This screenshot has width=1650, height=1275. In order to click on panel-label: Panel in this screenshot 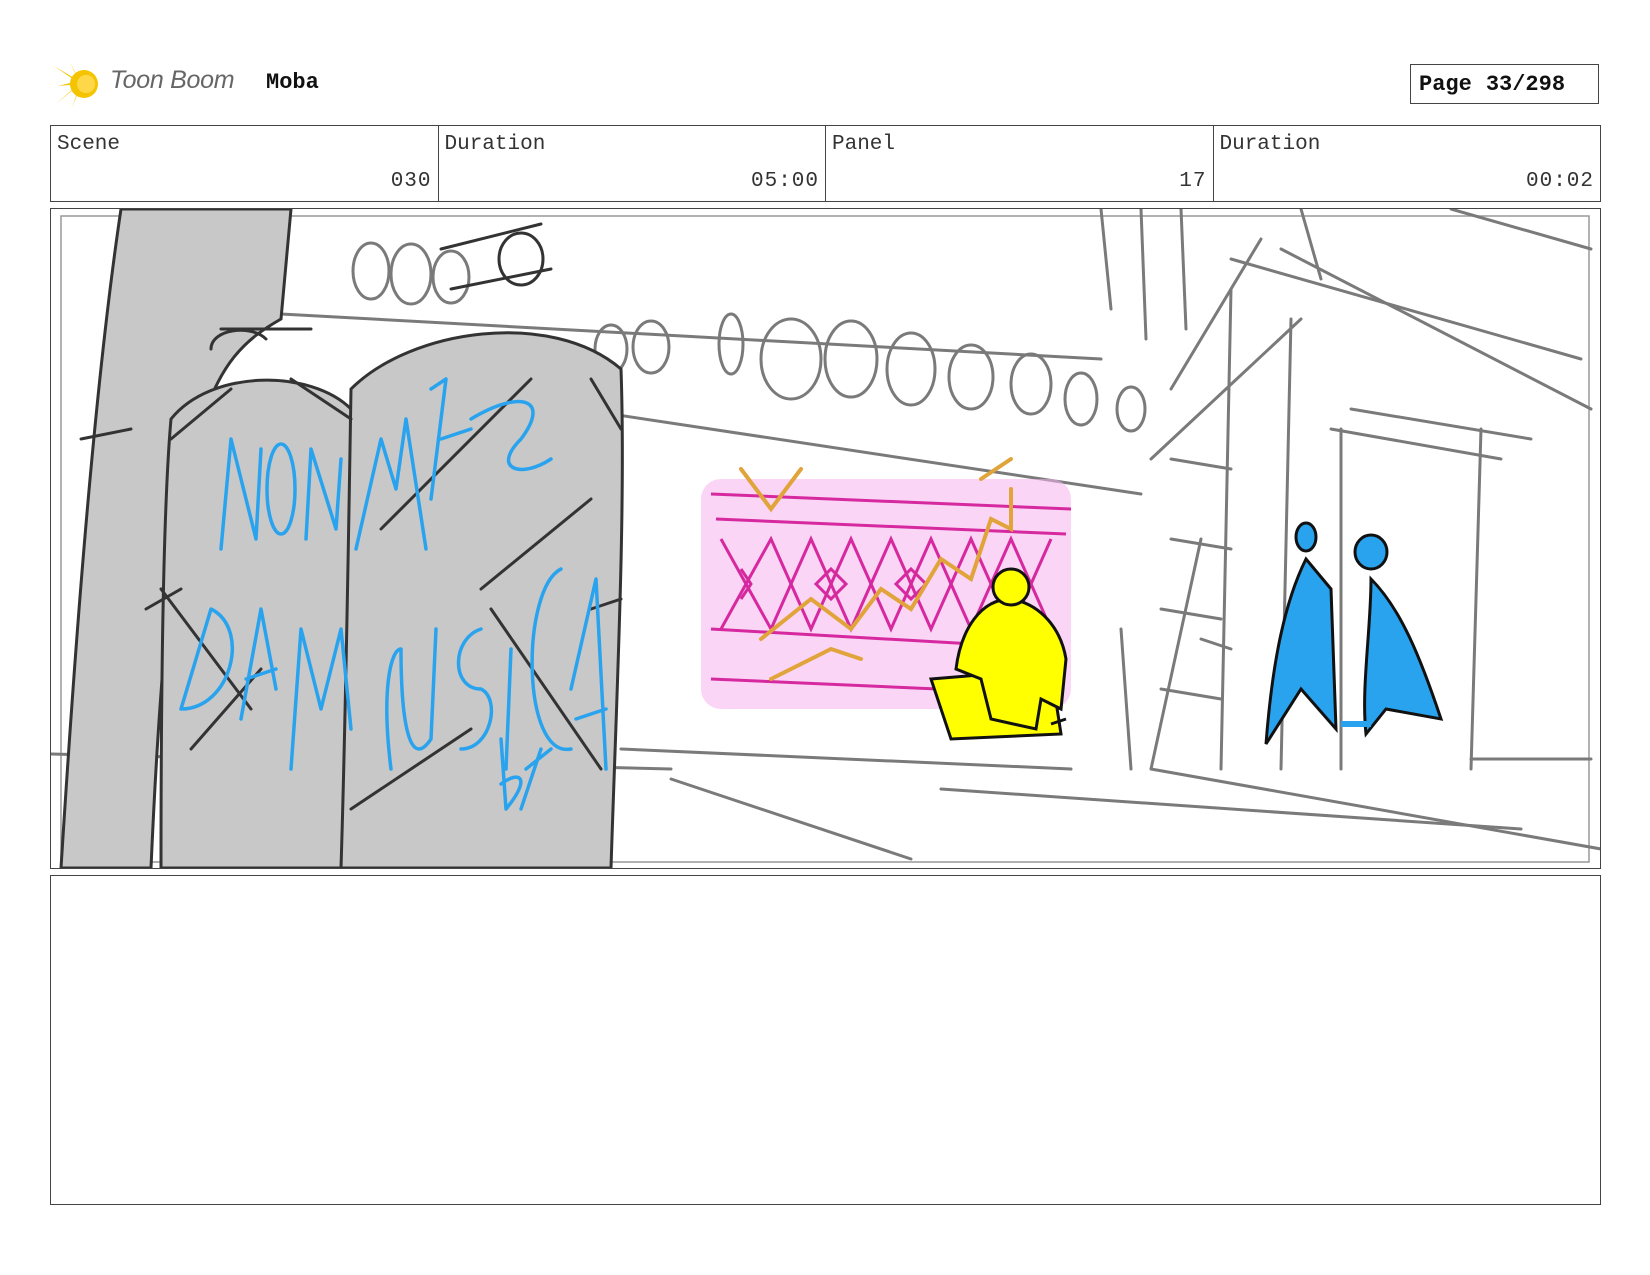, I will do `click(864, 144)`.